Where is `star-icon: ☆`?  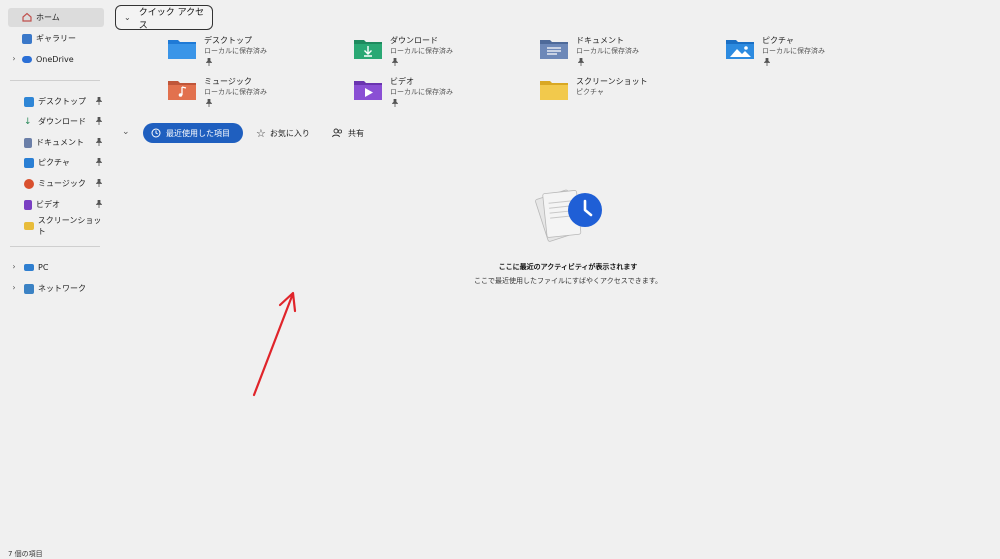
star-icon: ☆ is located at coordinates (261, 133).